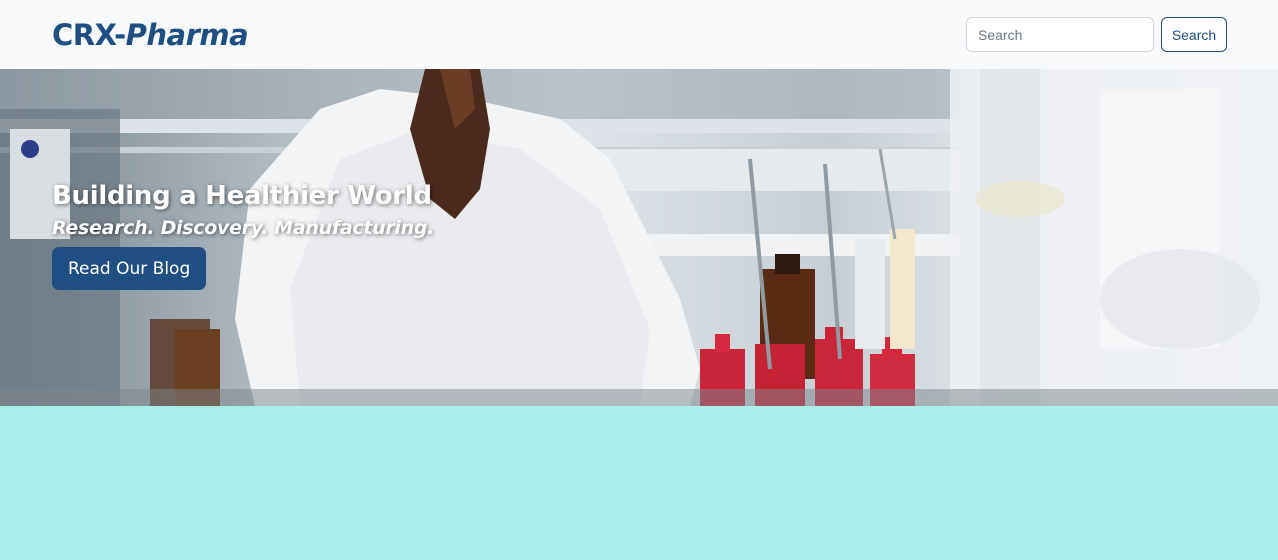 This screenshot has width=1278, height=560. What do you see at coordinates (89, 34) in the screenshot?
I see `brand-prefix: CRX-` at bounding box center [89, 34].